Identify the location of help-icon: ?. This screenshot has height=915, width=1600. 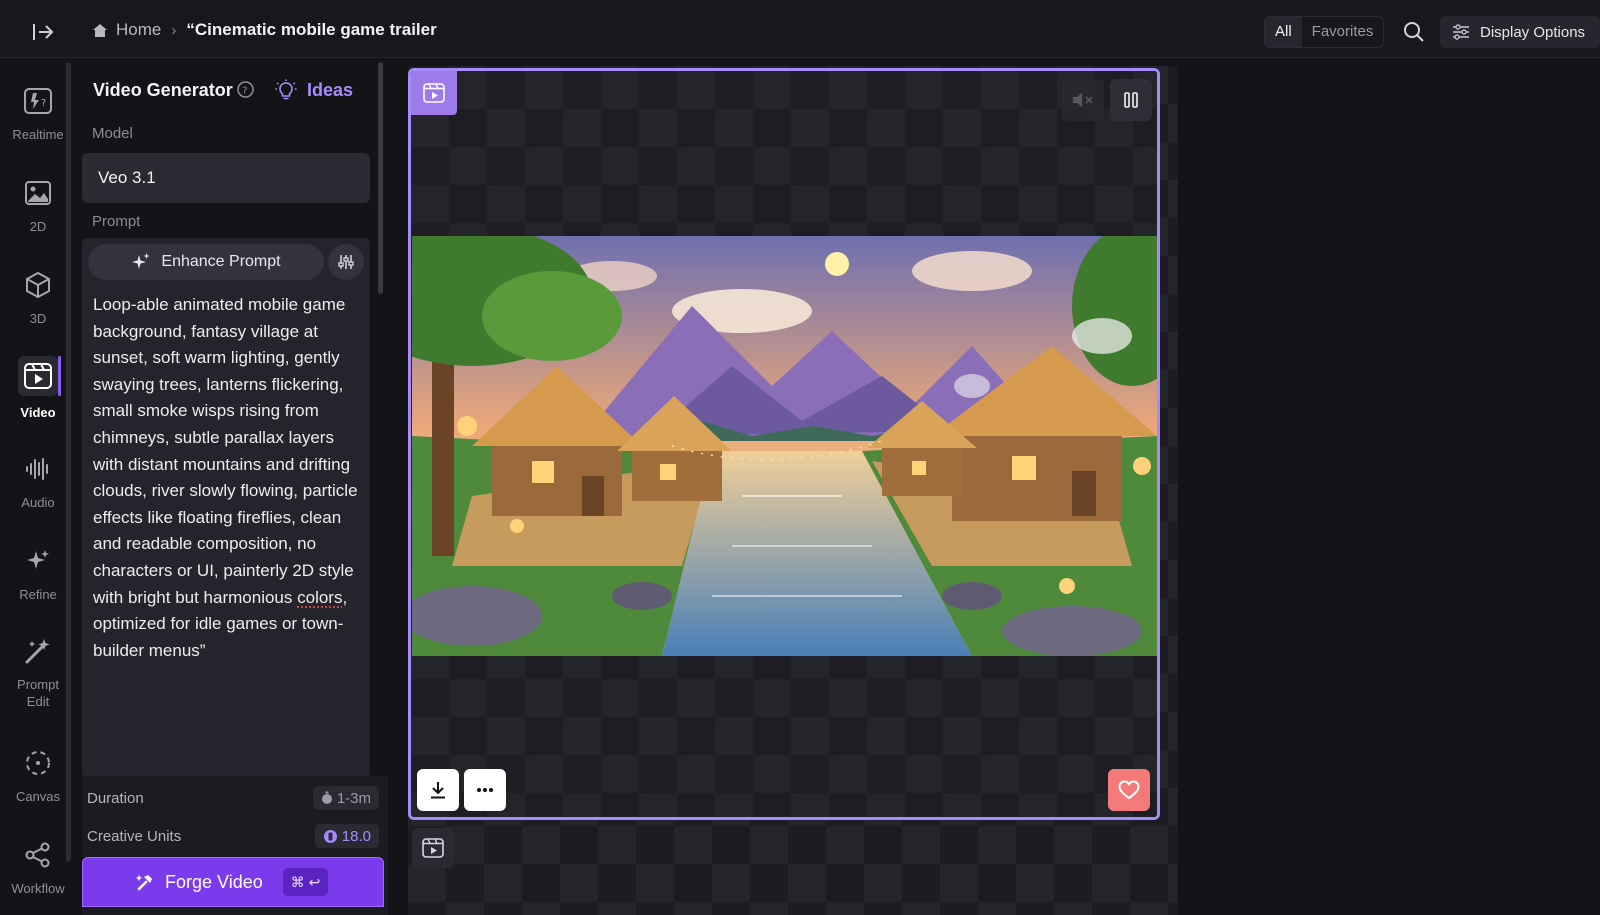
(245, 92).